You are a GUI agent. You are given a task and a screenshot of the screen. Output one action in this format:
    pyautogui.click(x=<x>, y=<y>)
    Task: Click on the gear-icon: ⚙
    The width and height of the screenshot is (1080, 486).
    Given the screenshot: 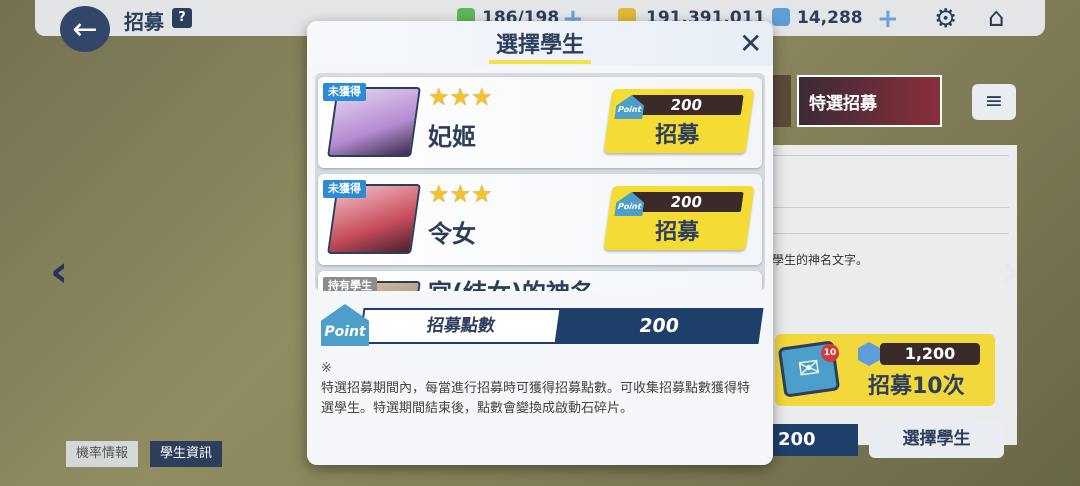 What is the action you would take?
    pyautogui.click(x=945, y=19)
    